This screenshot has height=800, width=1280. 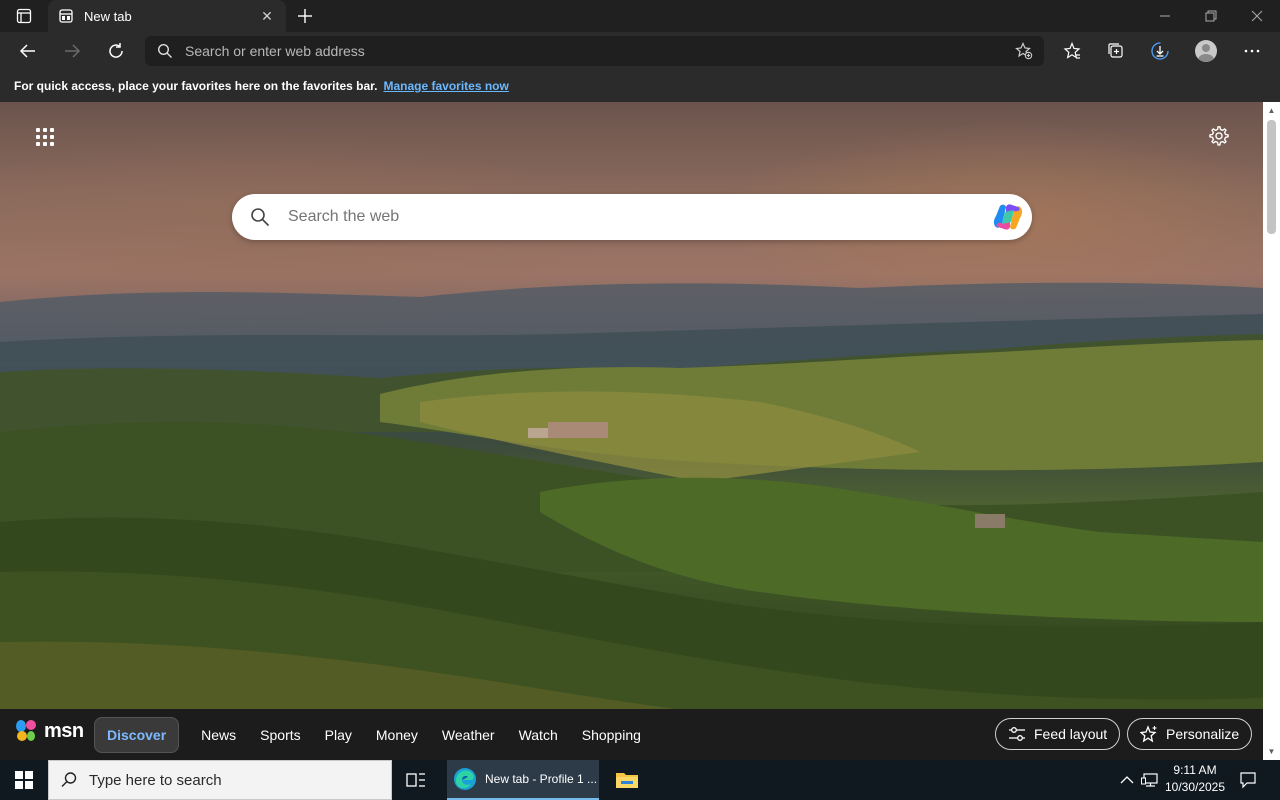 What do you see at coordinates (167, 16) in the screenshot?
I see `tab-new-tab: New tab ✕` at bounding box center [167, 16].